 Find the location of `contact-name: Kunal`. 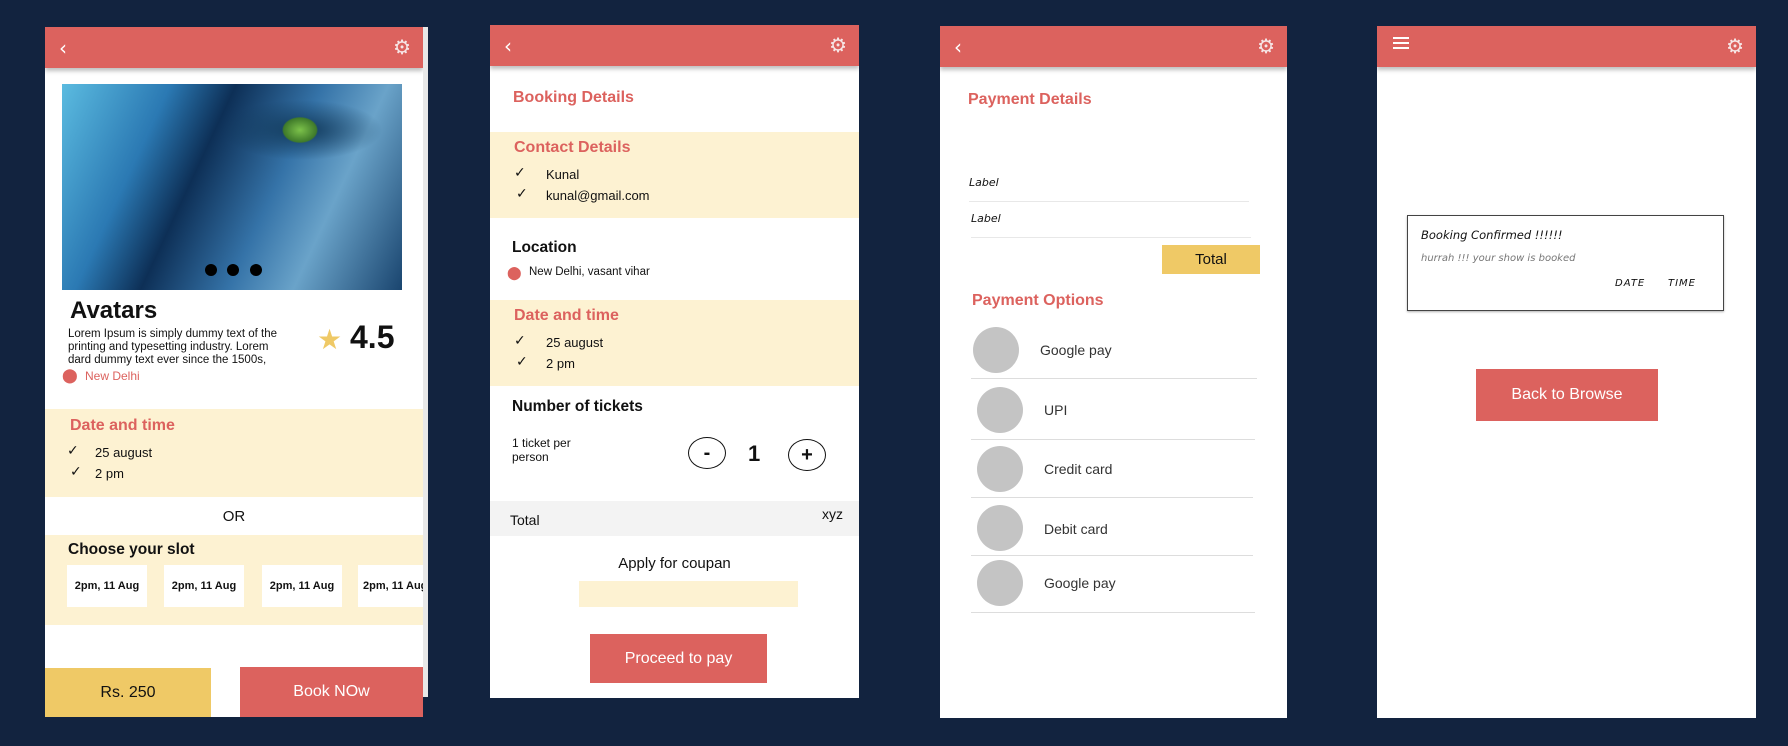

contact-name: Kunal is located at coordinates (563, 174).